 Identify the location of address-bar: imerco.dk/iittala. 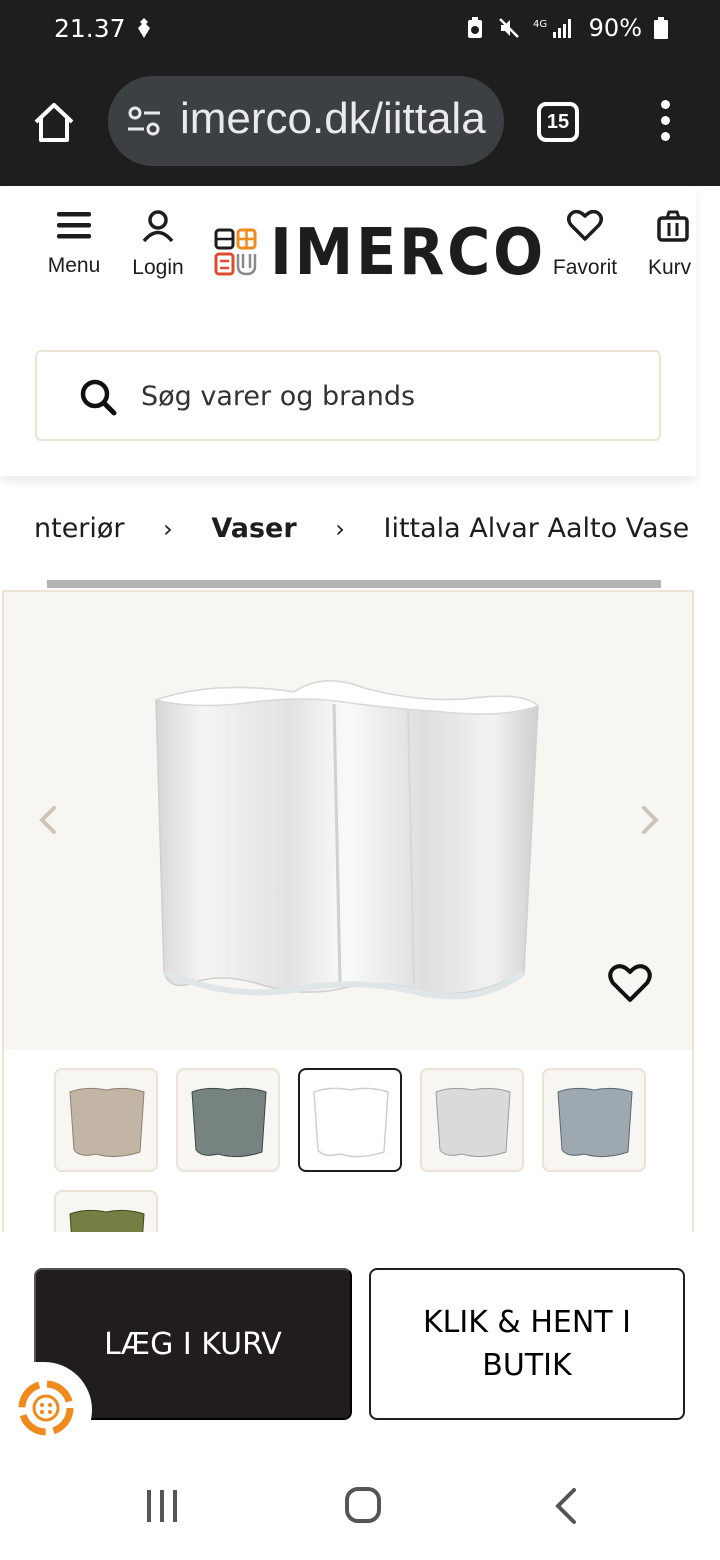
(306, 121).